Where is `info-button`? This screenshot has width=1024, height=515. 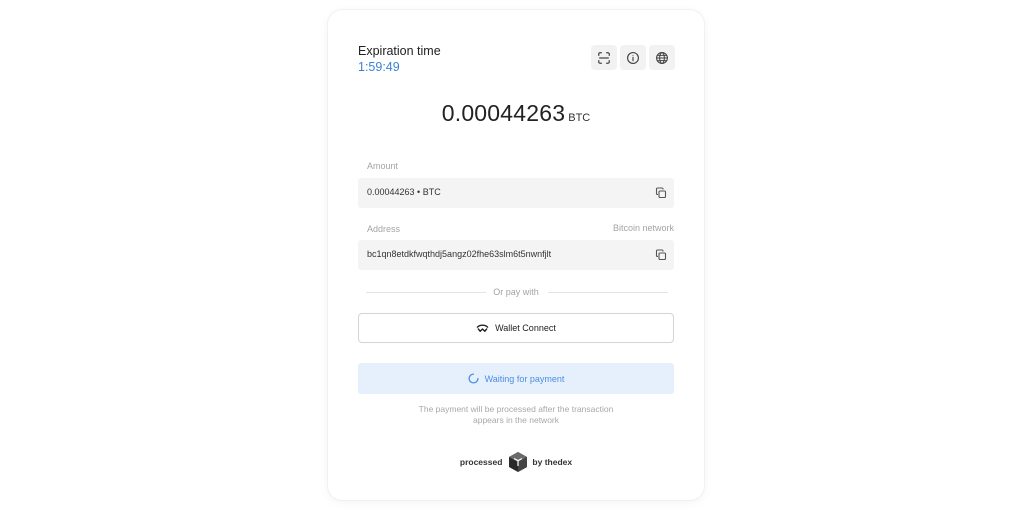 info-button is located at coordinates (633, 57).